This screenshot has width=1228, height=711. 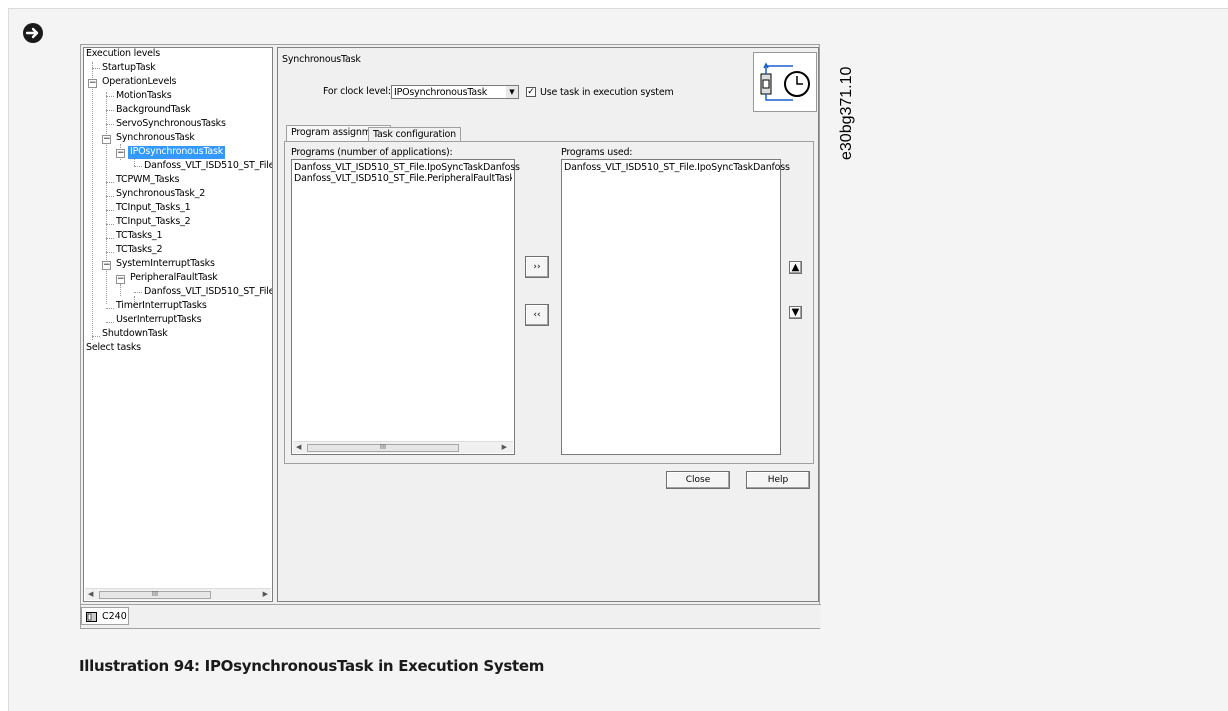 I want to click on task-clock-icon, so click(x=785, y=82).